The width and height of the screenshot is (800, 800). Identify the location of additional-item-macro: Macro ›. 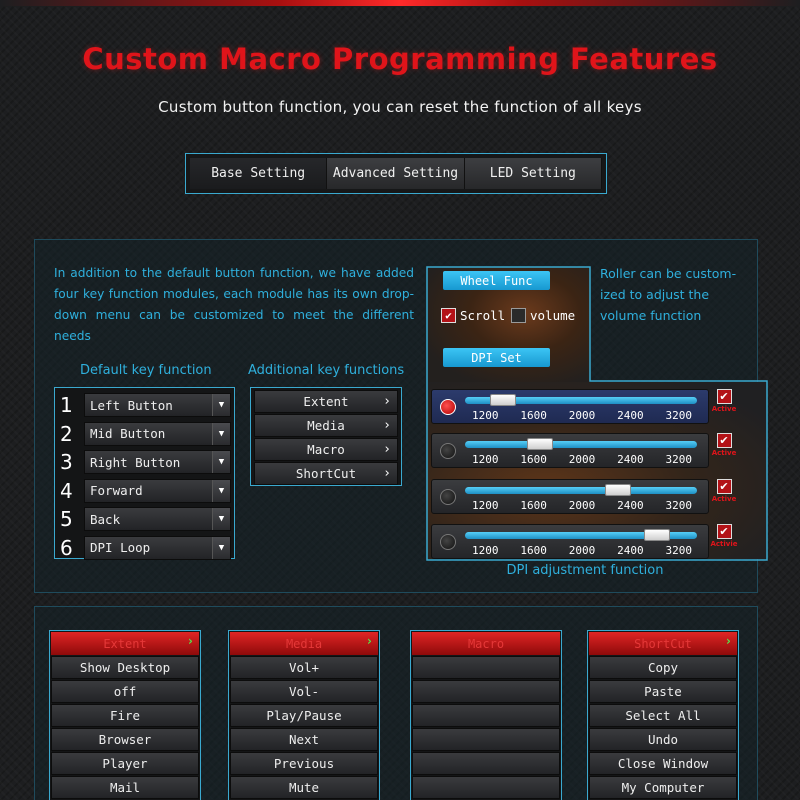
(326, 449).